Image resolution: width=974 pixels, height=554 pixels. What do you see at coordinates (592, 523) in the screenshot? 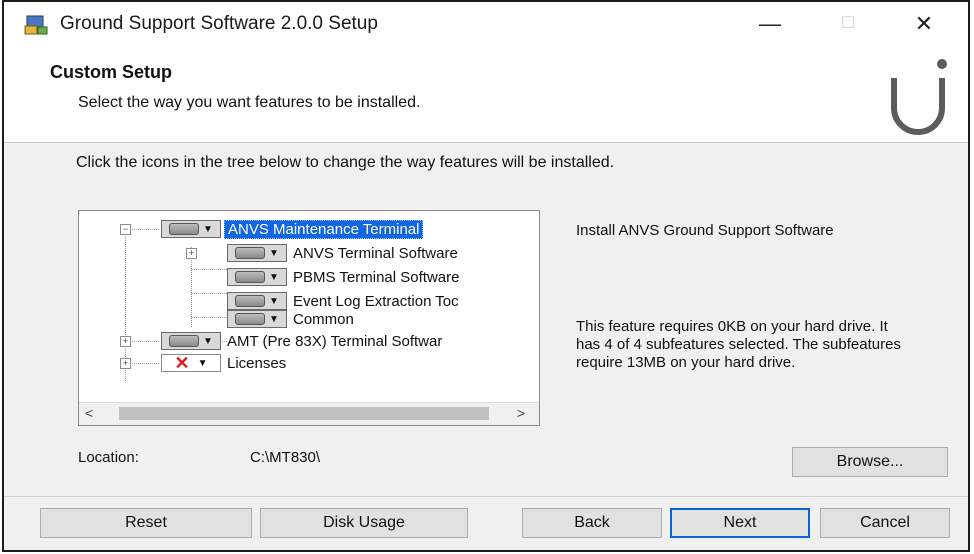
I see `back-button: Back` at bounding box center [592, 523].